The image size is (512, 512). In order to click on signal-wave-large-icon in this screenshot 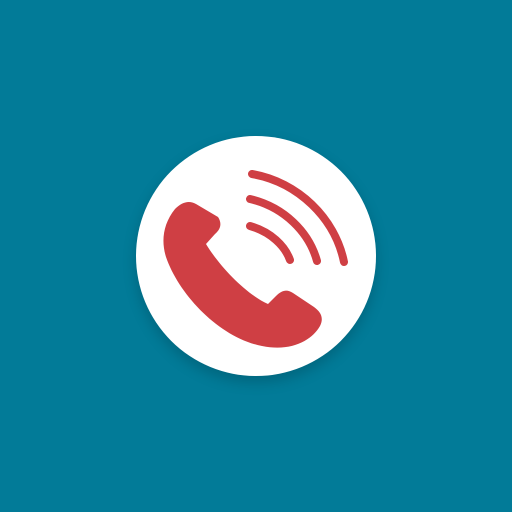, I will do `click(298, 218)`.